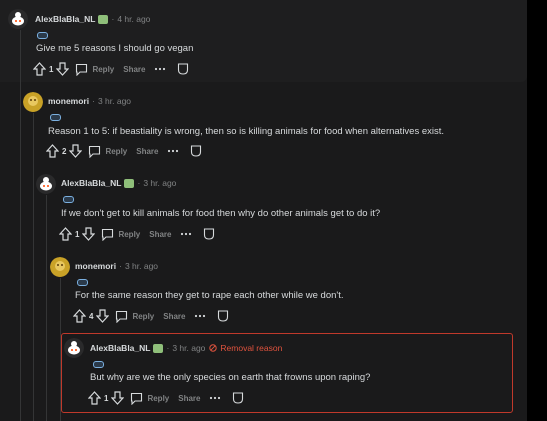 This screenshot has height=421, width=547. I want to click on comment-header: AlexBlaBla_NL · 3 hr. ago, so click(118, 183).